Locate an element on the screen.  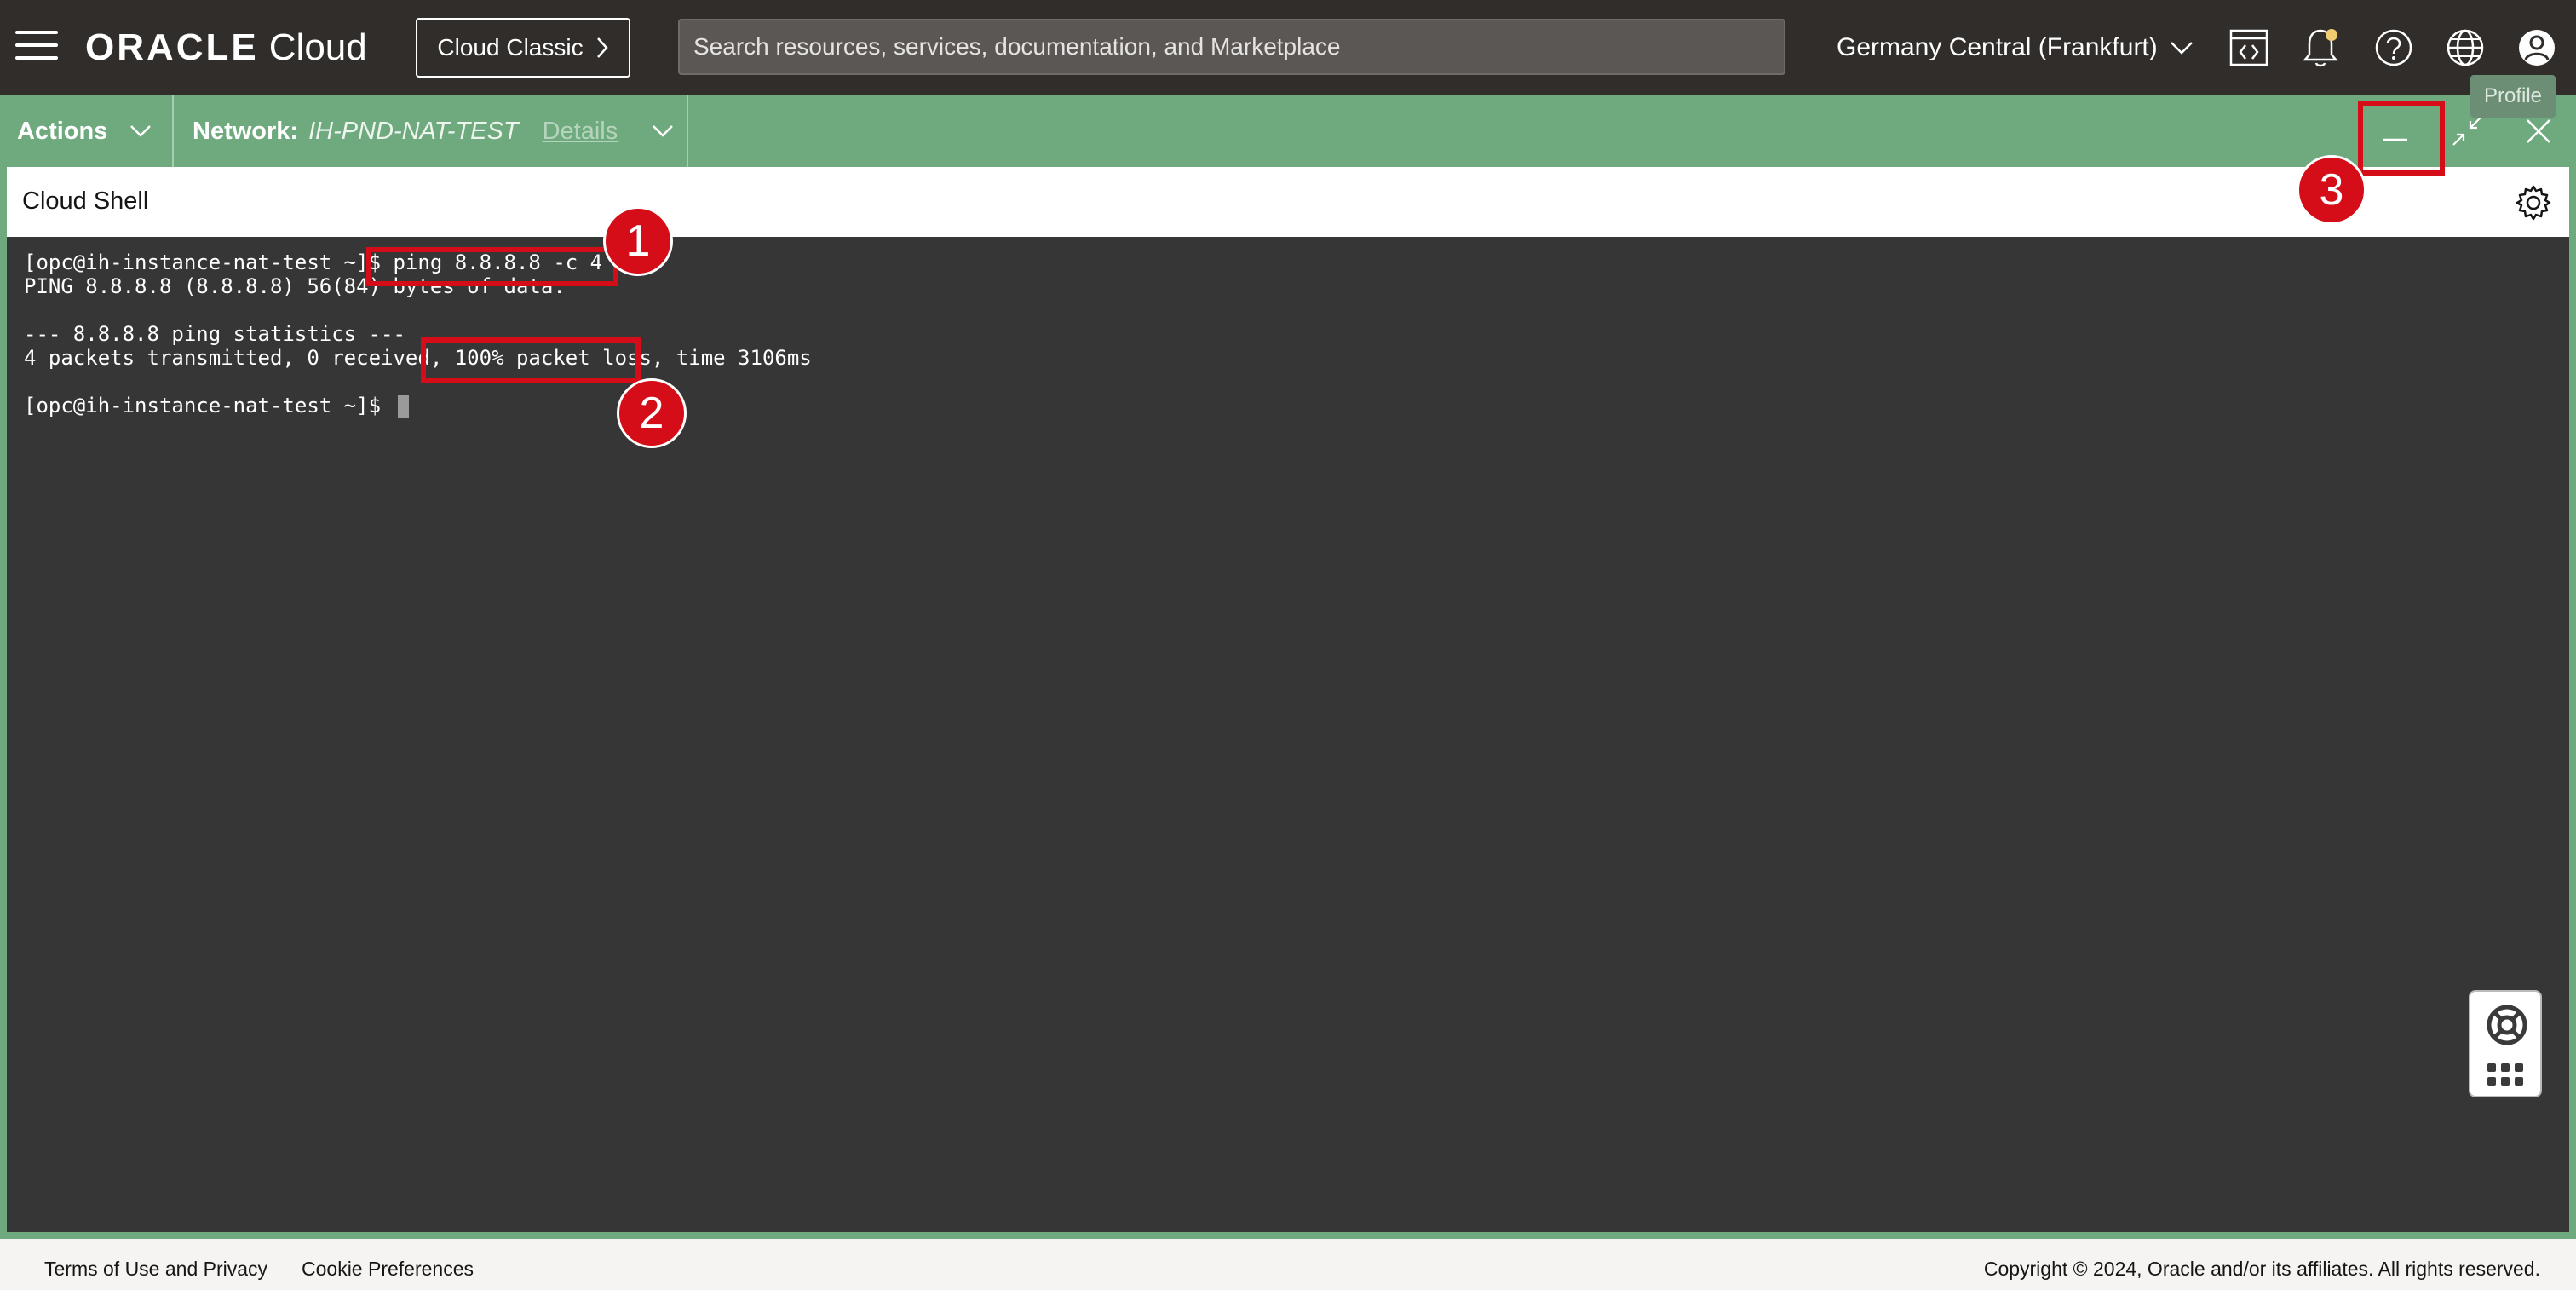
profile-avatar-icon is located at coordinates (2537, 48).